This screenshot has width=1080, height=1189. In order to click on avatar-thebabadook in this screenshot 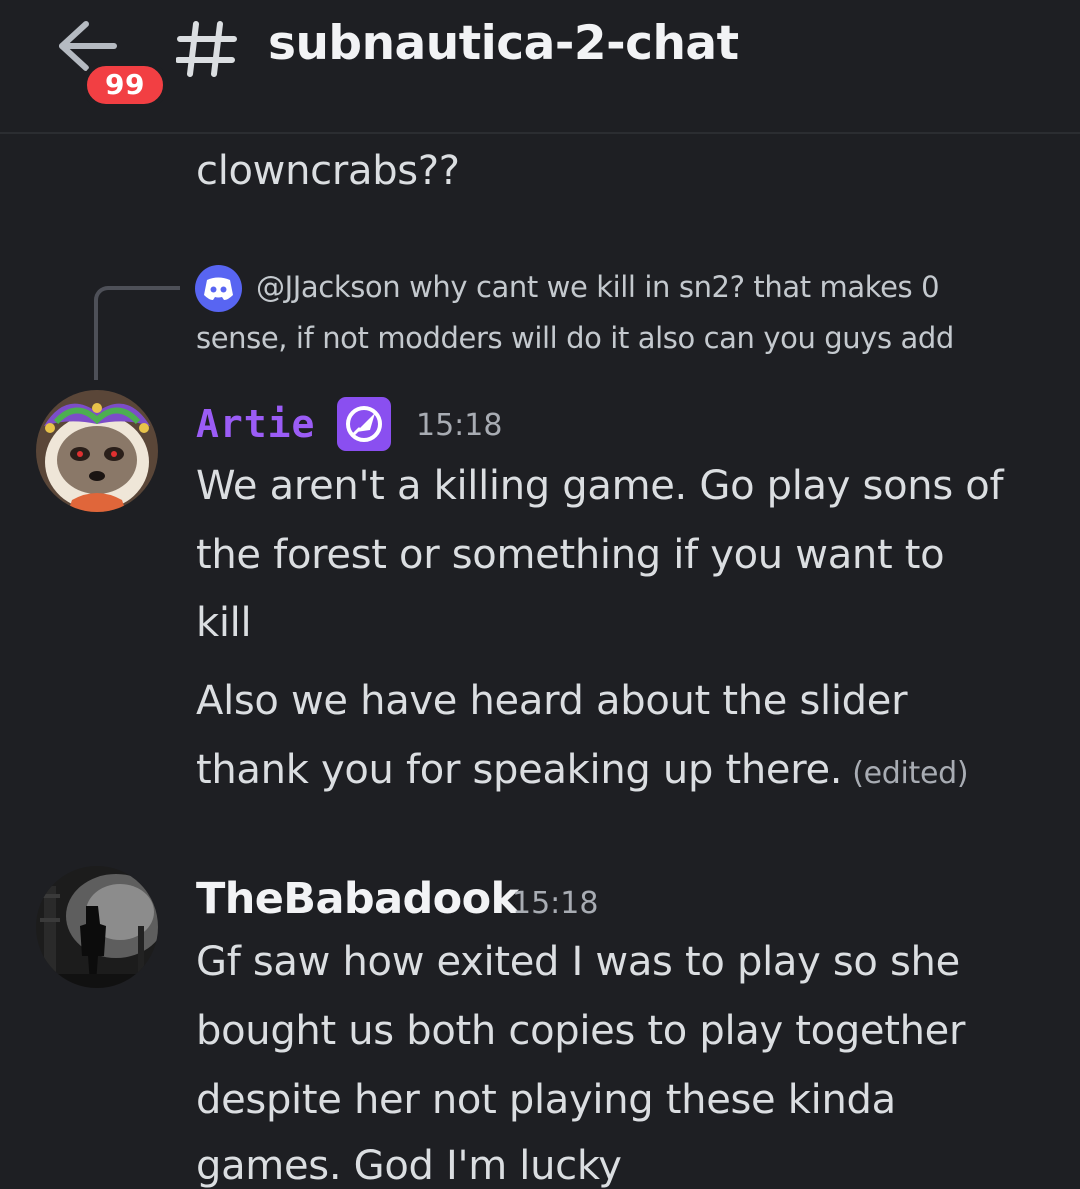, I will do `click(97, 927)`.